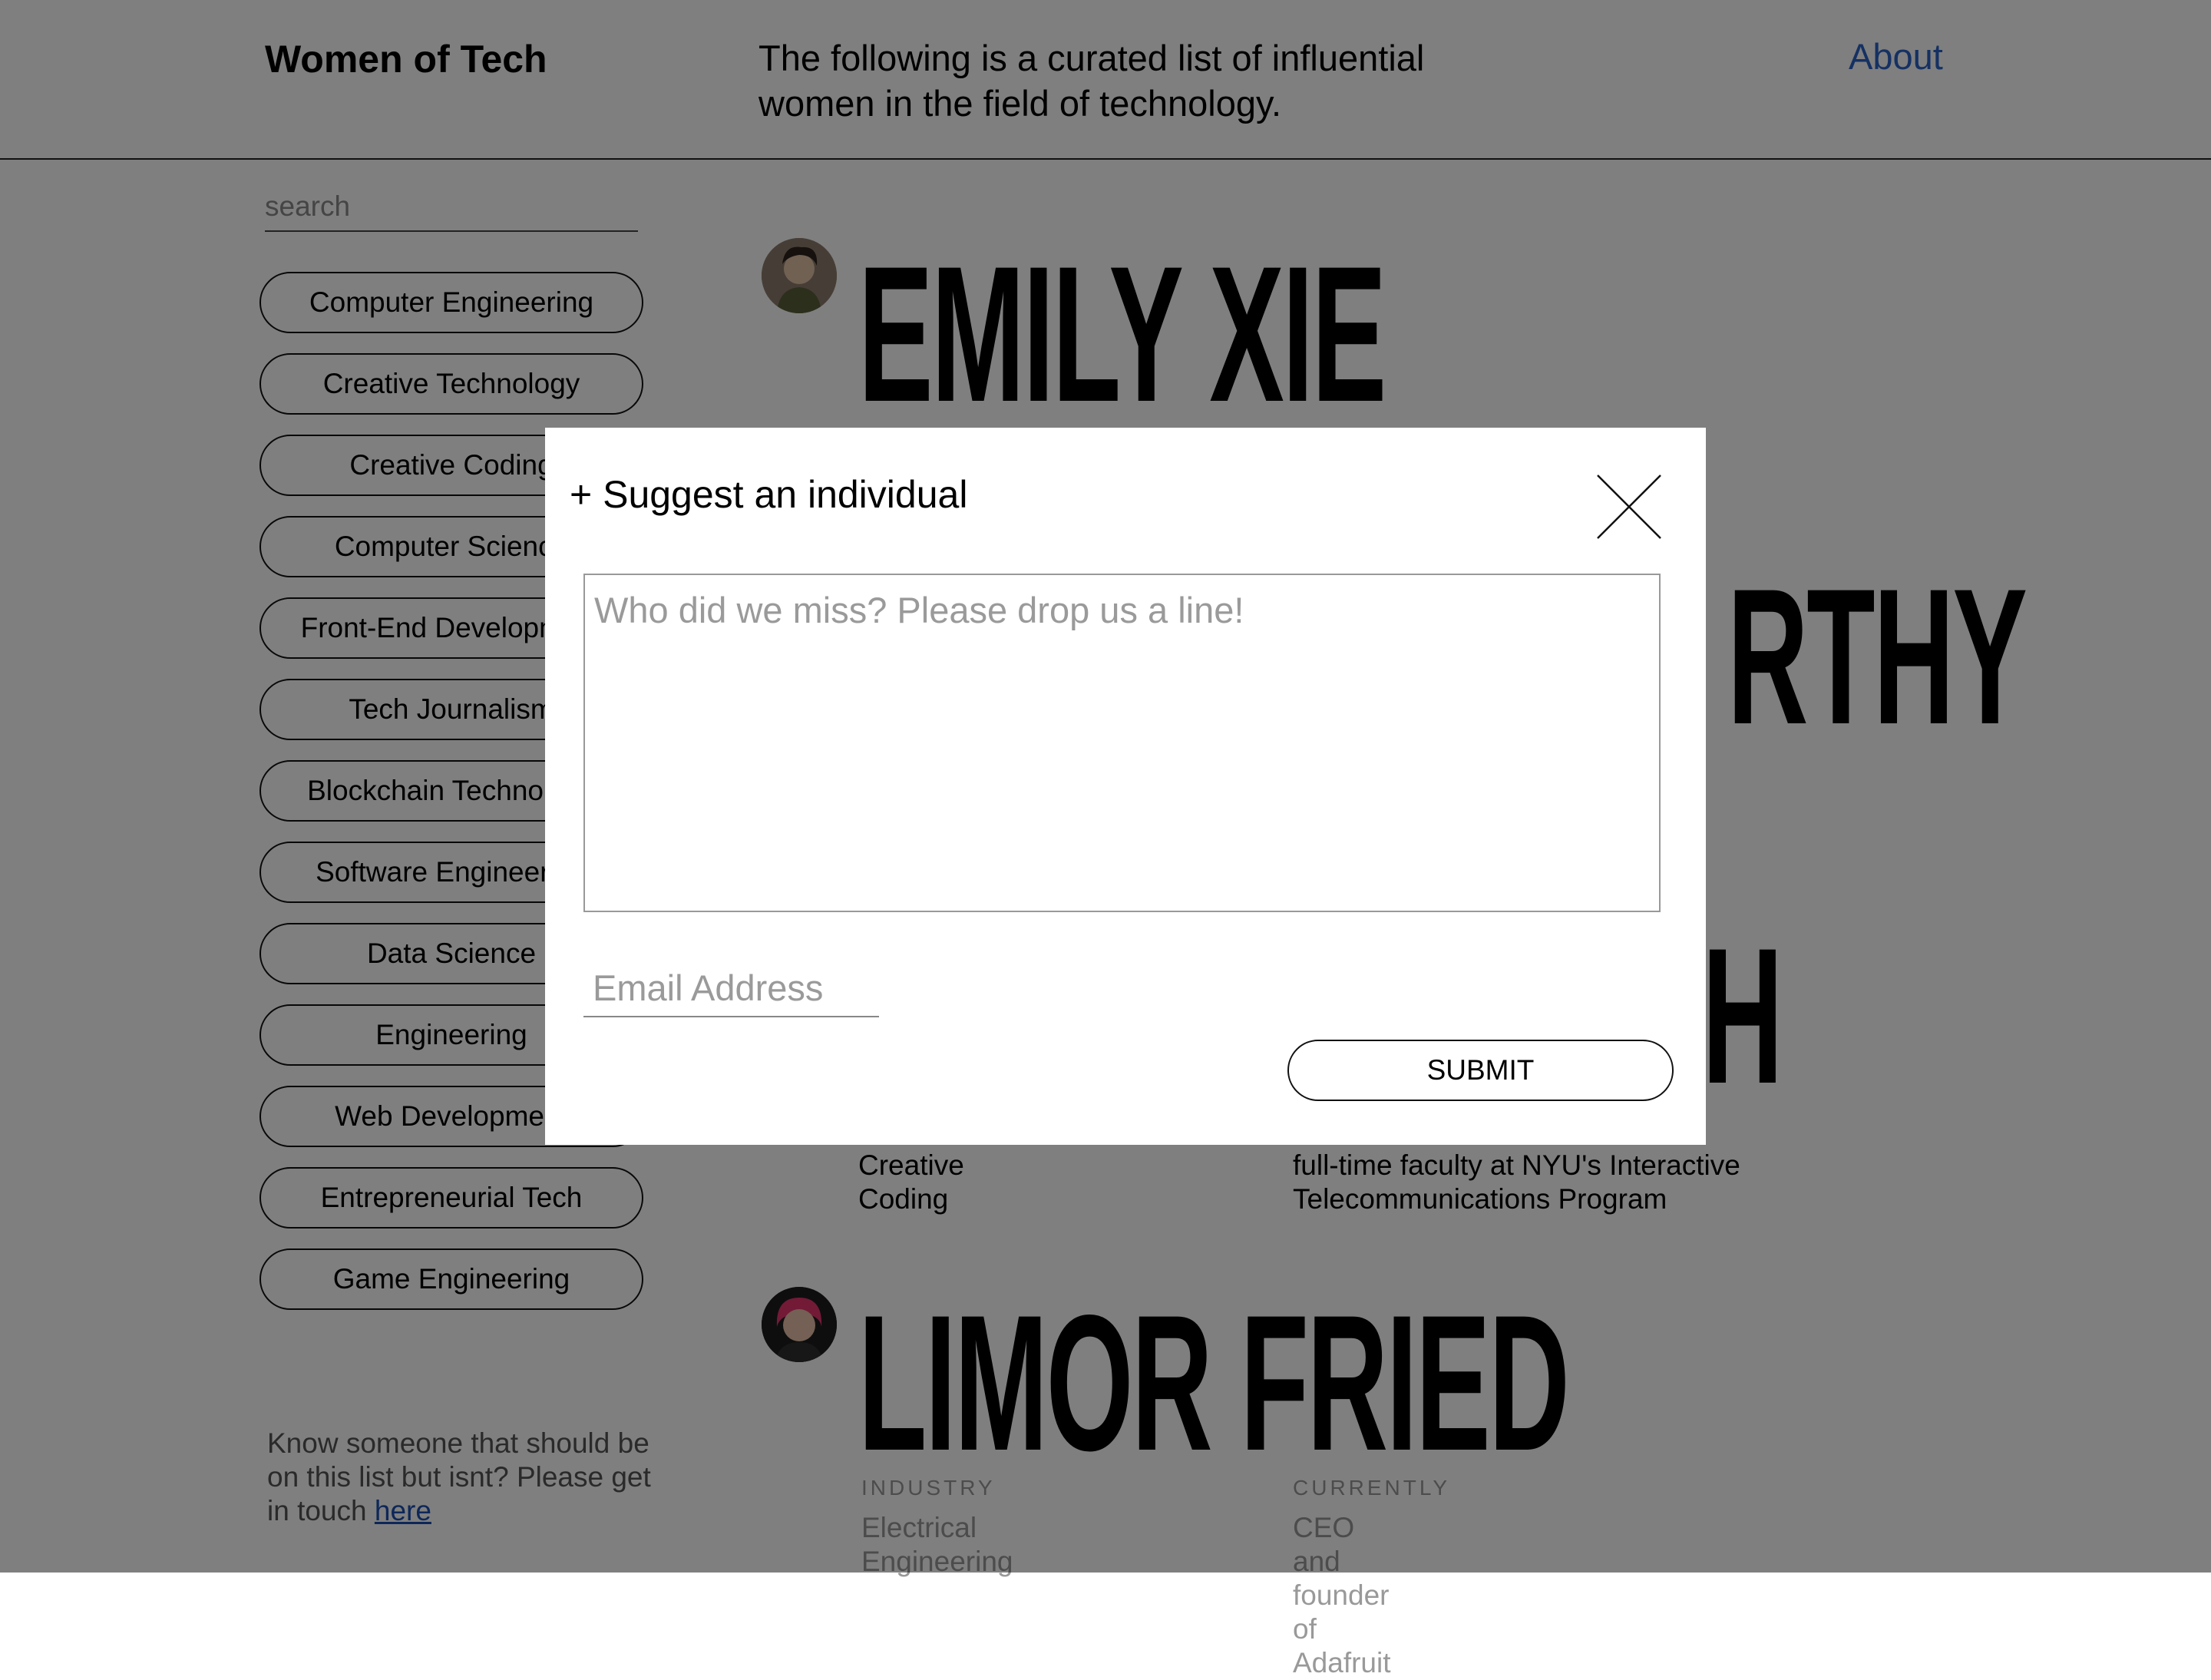 The image size is (2211, 1680). Describe the element at coordinates (769, 495) in the screenshot. I see `modal-title: + Suggest an individual` at that location.